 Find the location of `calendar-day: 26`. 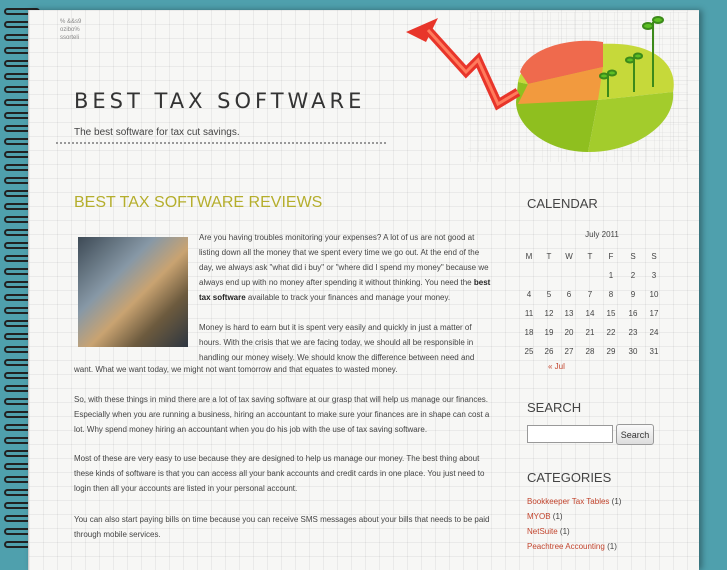

calendar-day: 26 is located at coordinates (549, 351).